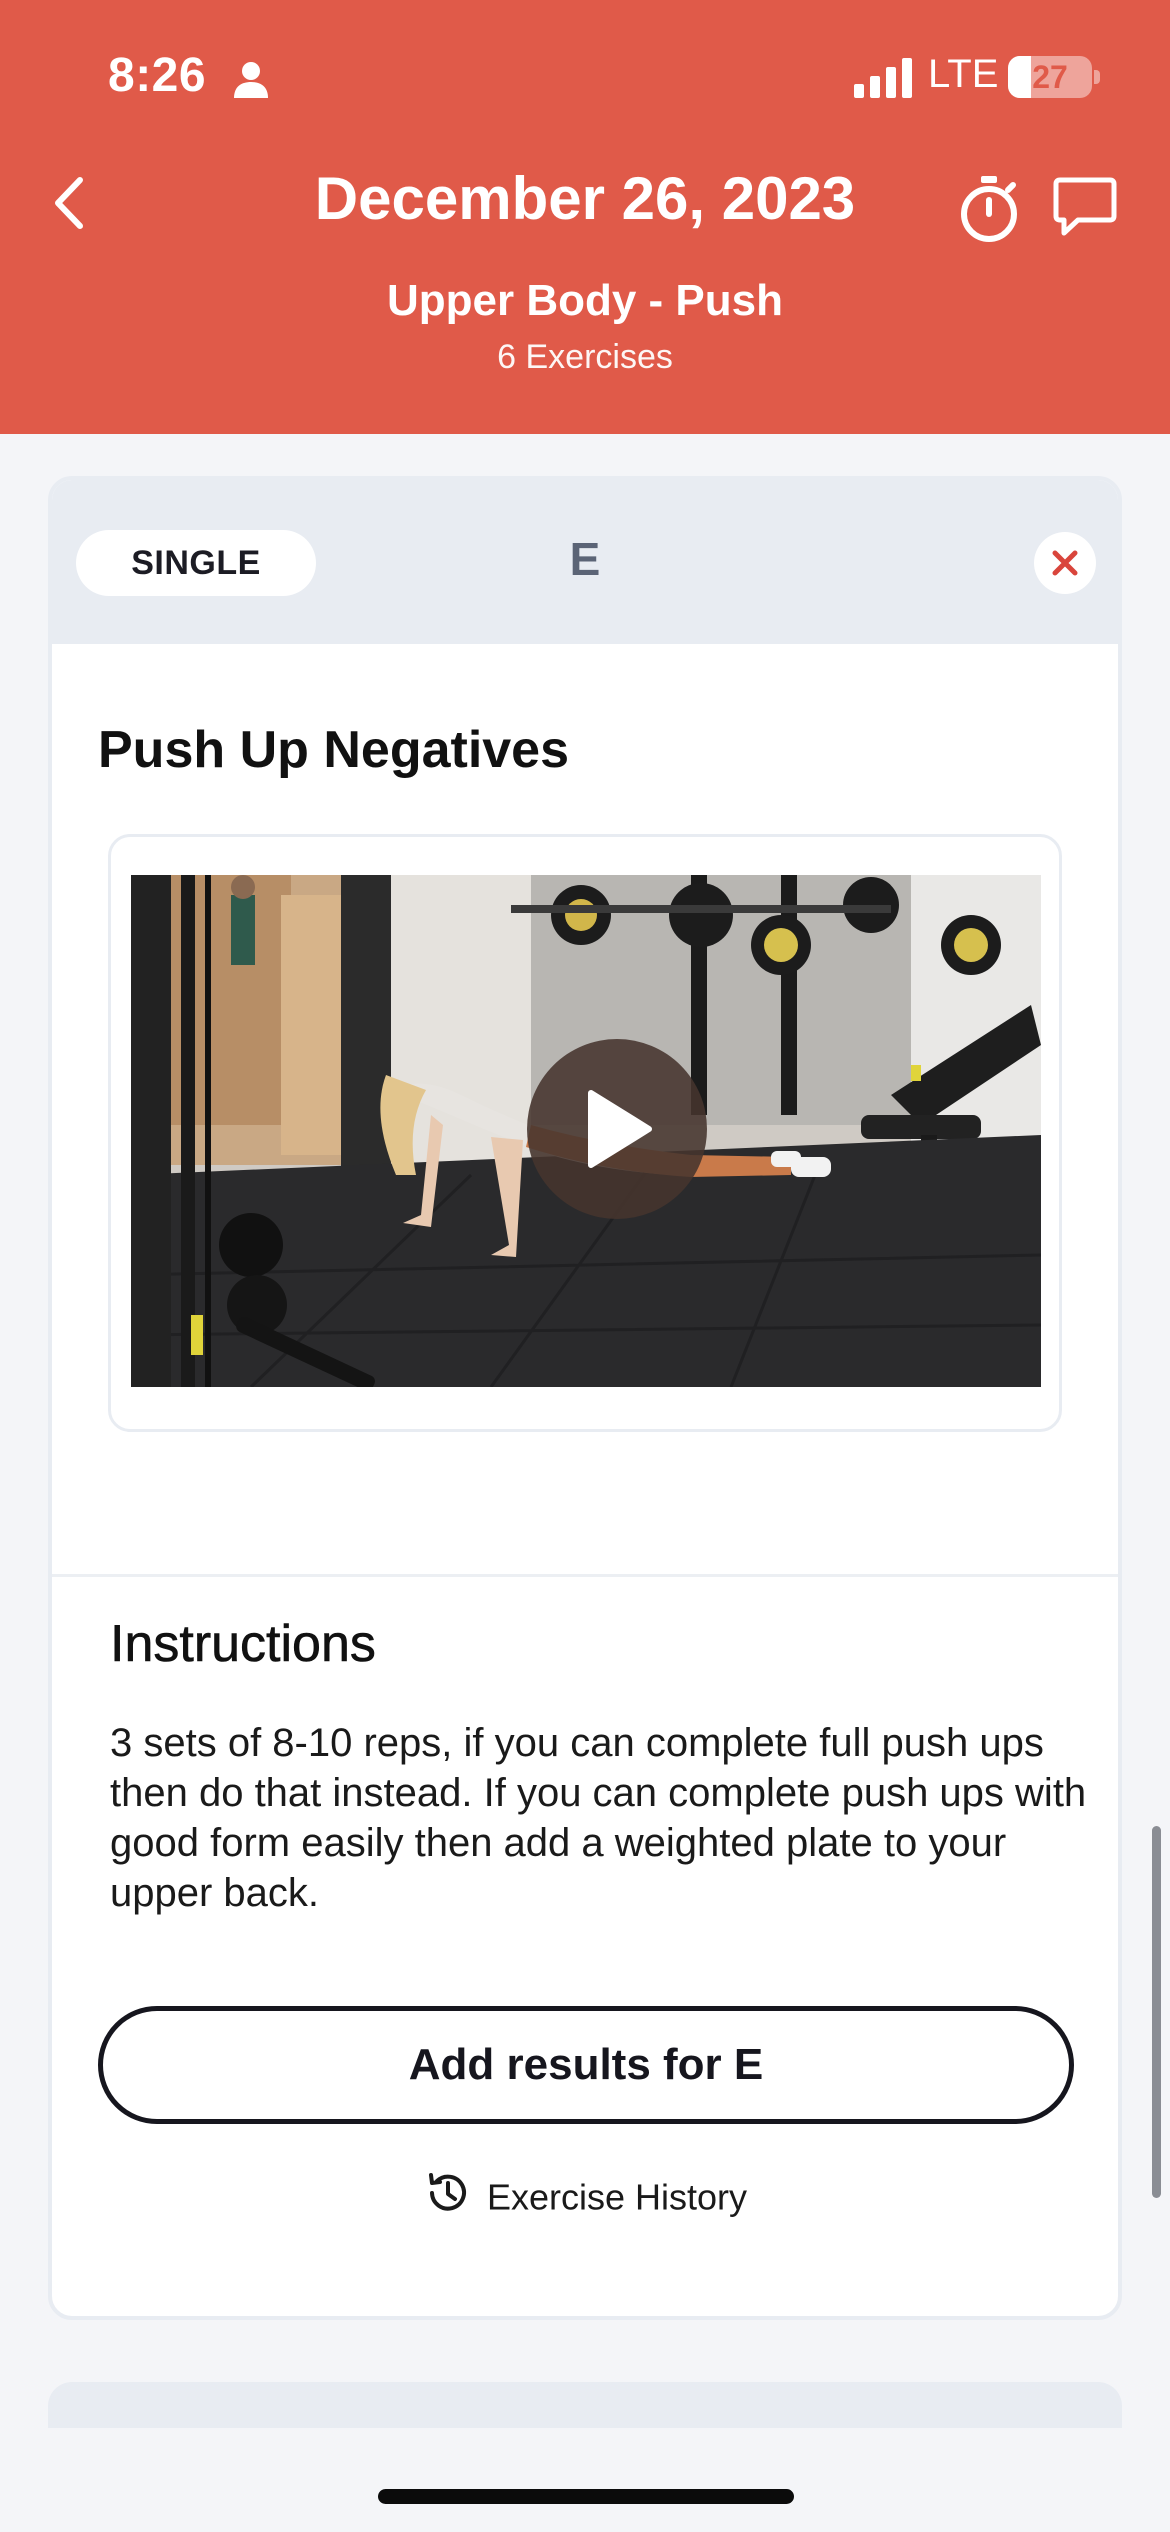 This screenshot has width=1170, height=2532. I want to click on status-time: 8:26, so click(157, 75).